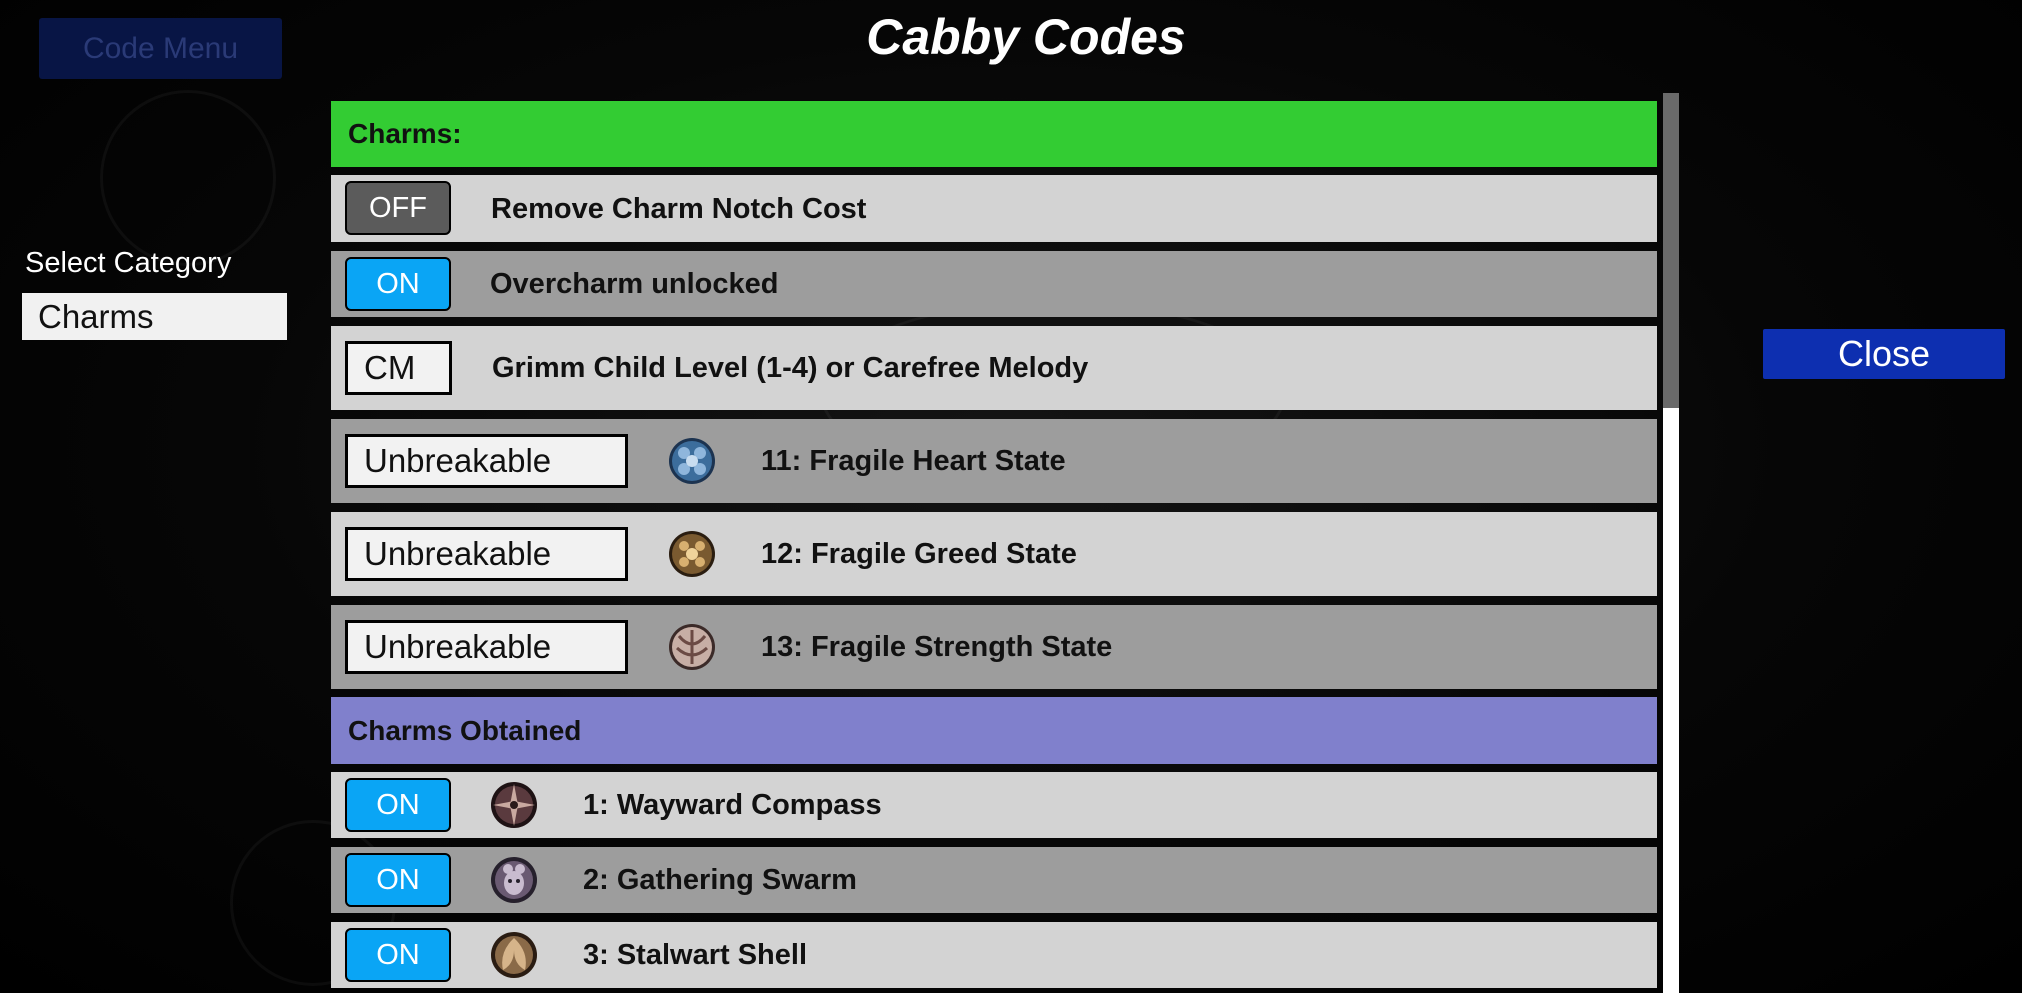 The width and height of the screenshot is (2022, 993). I want to click on close-button: Close, so click(1884, 354).